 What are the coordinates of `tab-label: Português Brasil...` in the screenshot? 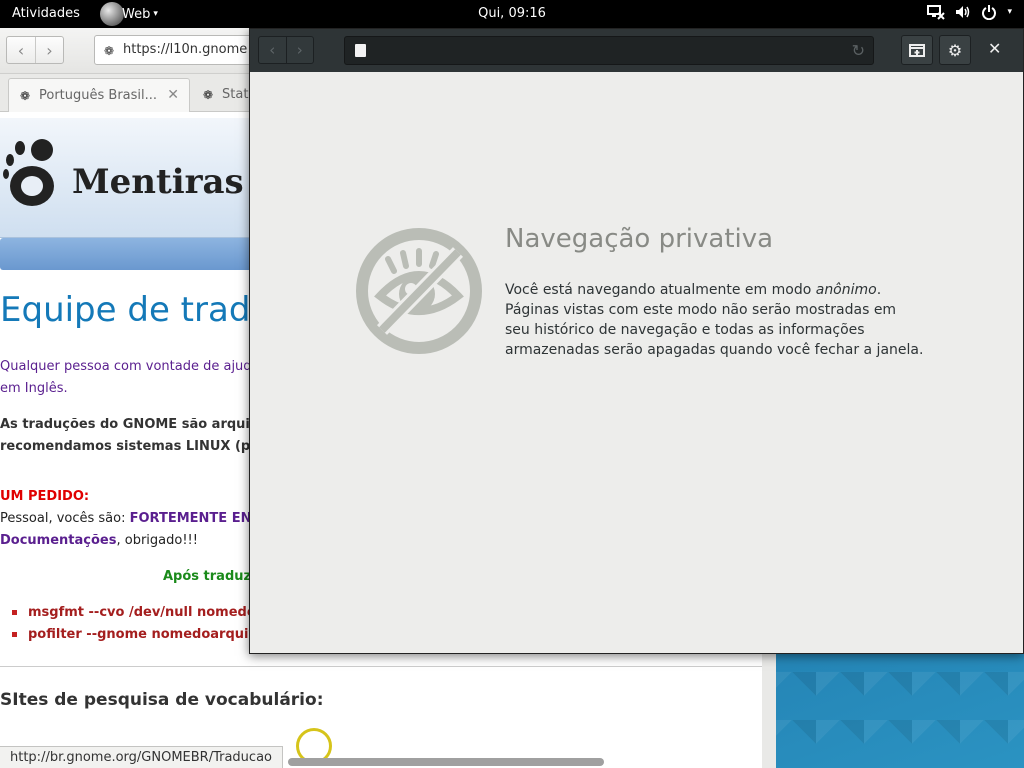 It's located at (98, 95).